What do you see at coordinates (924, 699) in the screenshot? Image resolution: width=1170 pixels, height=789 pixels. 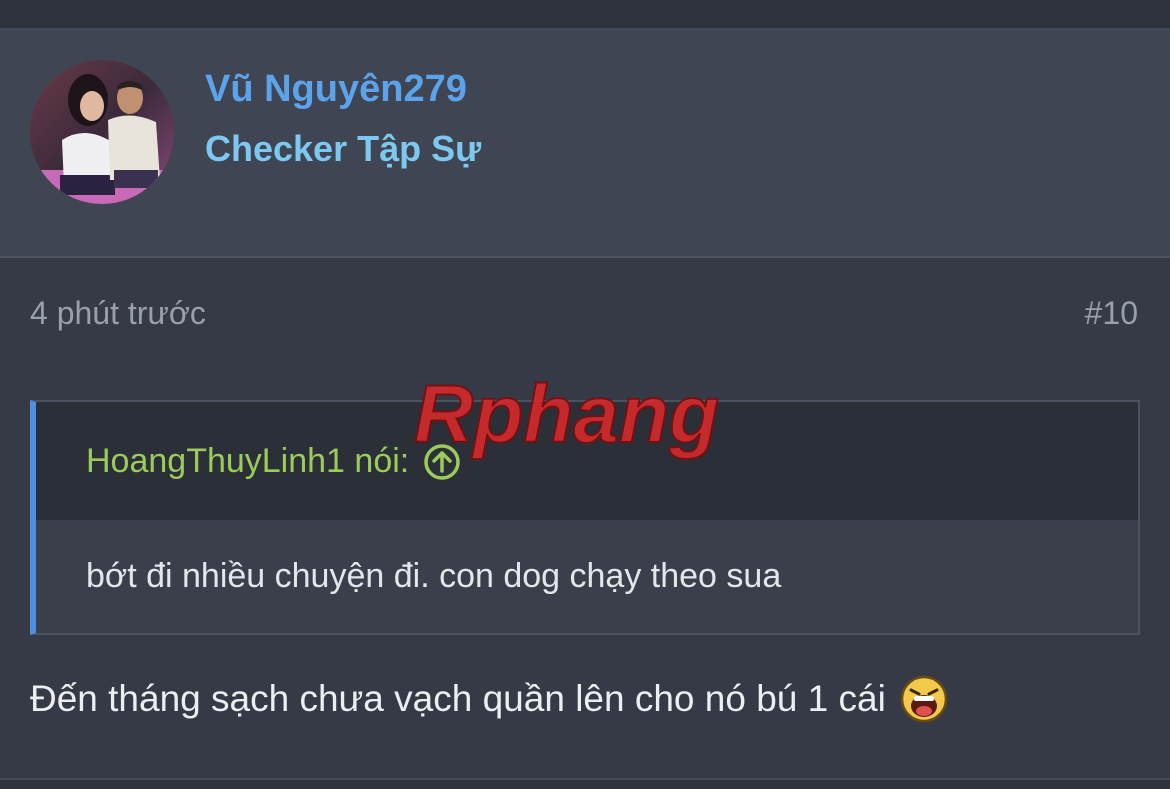 I see `laughing-face-icon` at bounding box center [924, 699].